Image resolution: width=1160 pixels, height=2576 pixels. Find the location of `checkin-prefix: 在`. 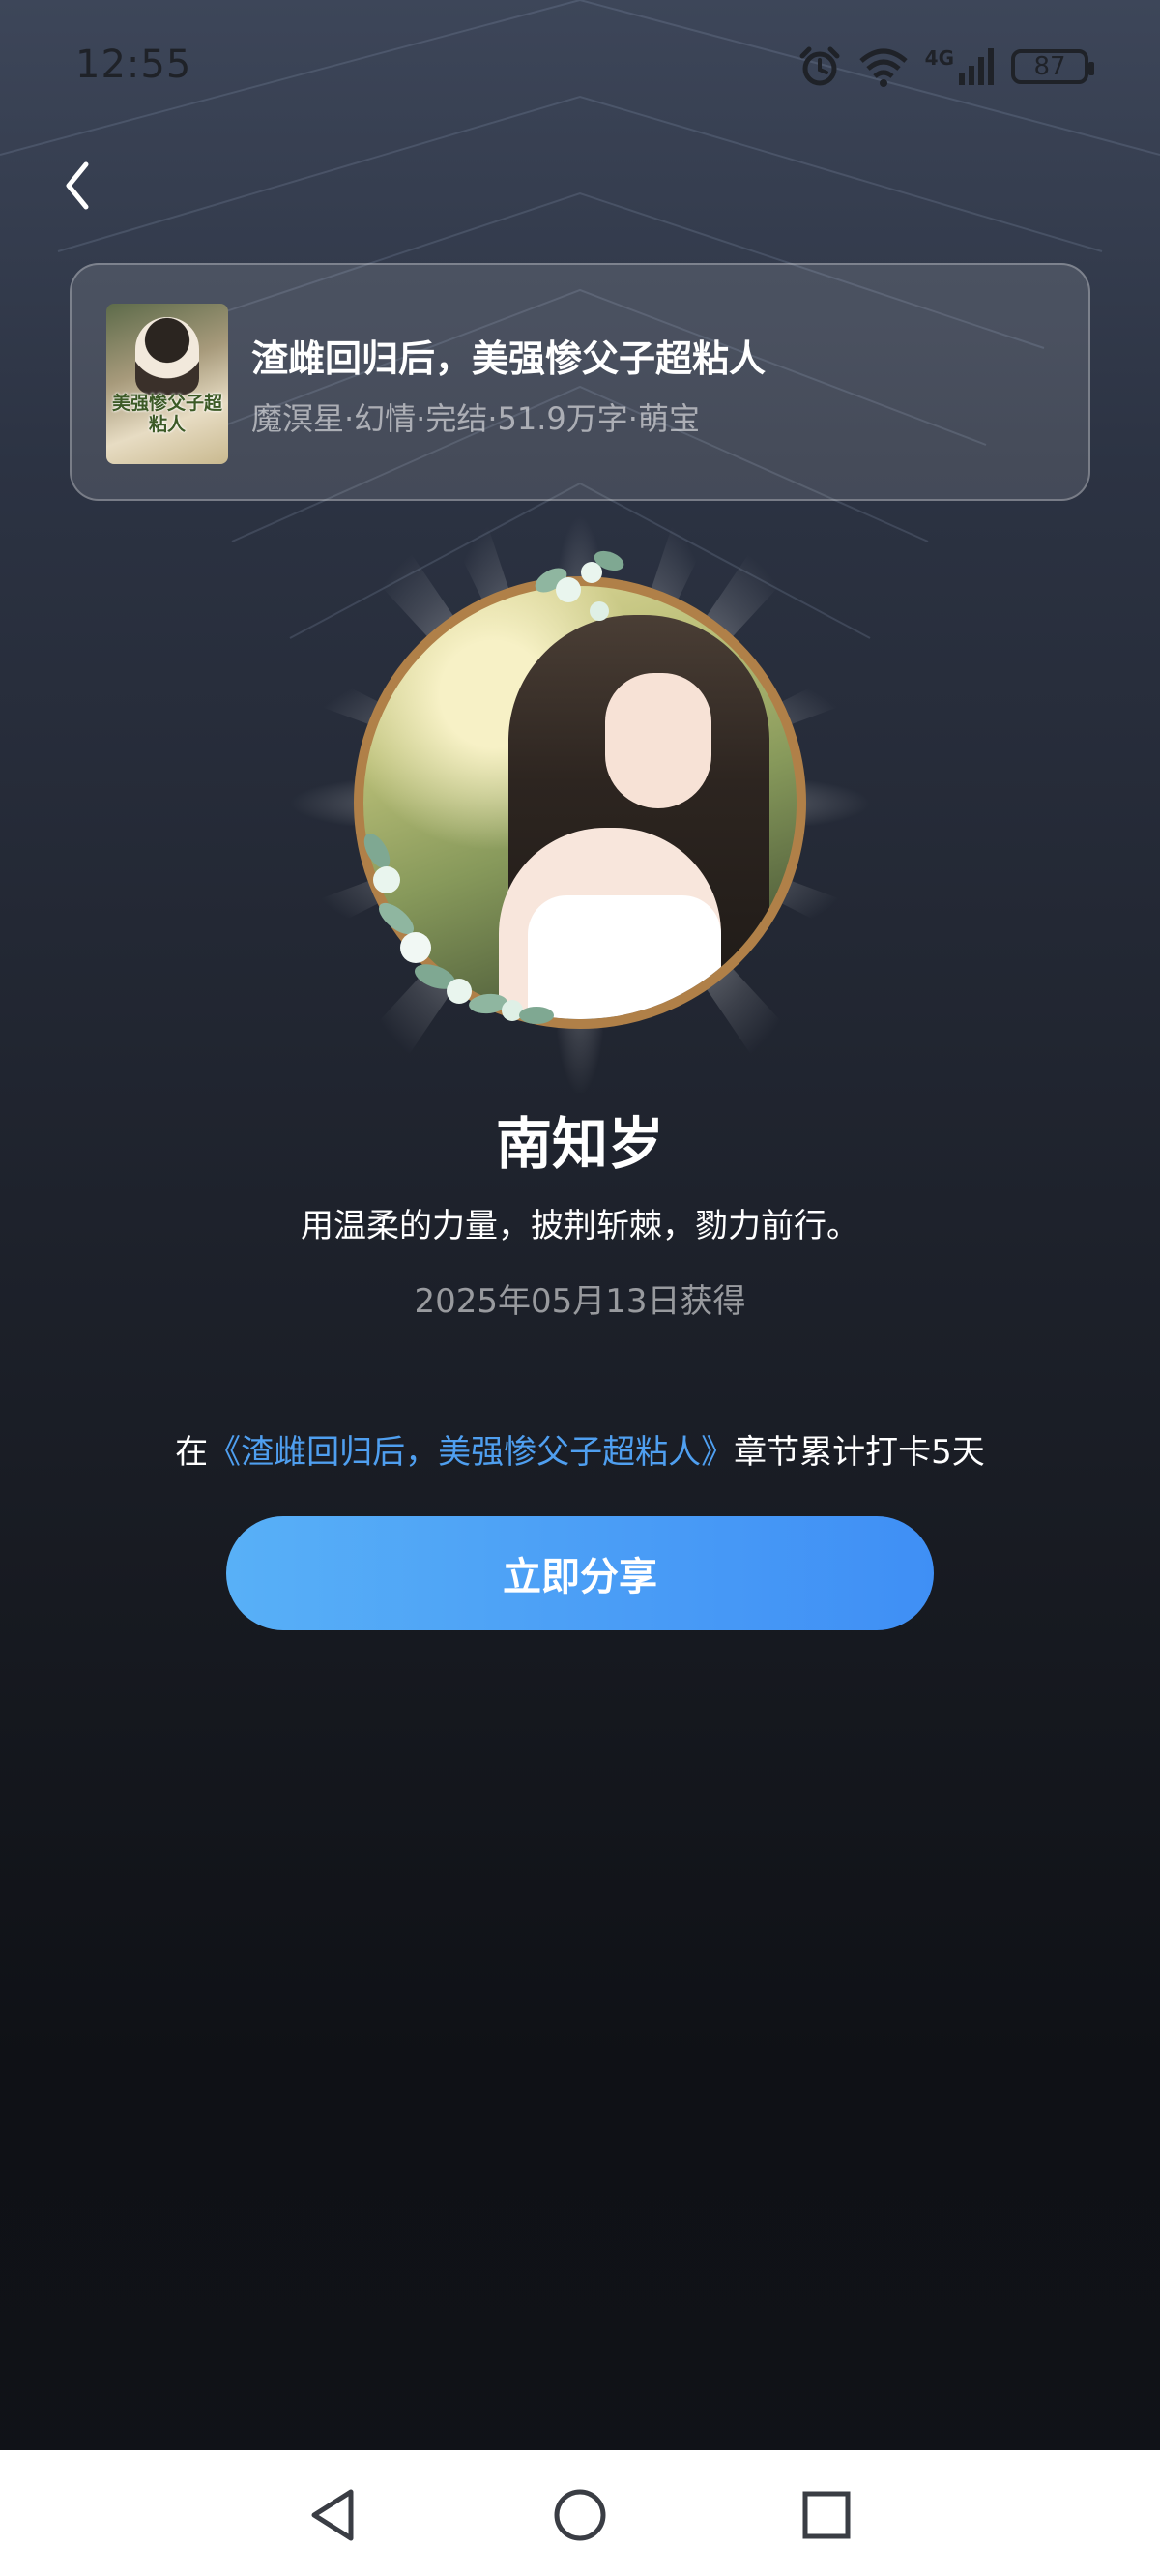

checkin-prefix: 在 is located at coordinates (192, 1452).